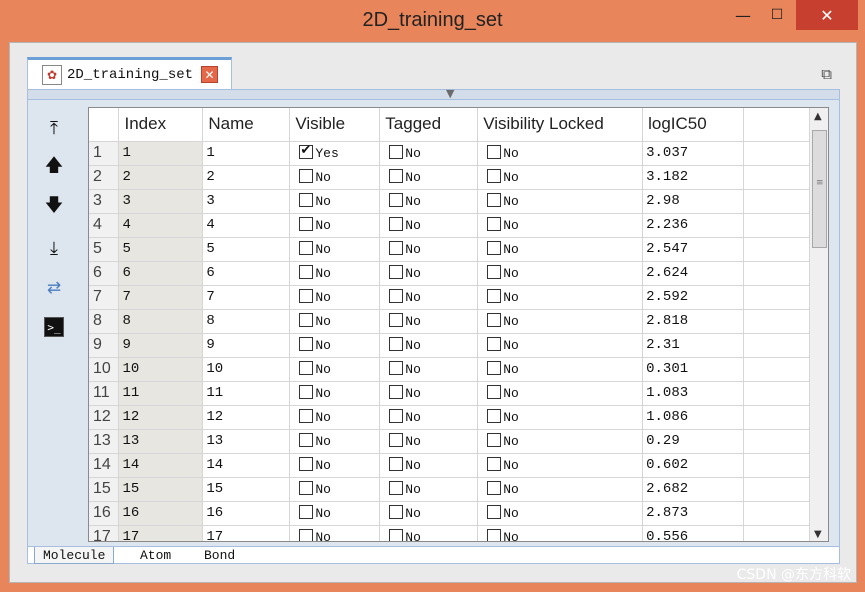  What do you see at coordinates (743, 15) in the screenshot?
I see `minimize-button: —` at bounding box center [743, 15].